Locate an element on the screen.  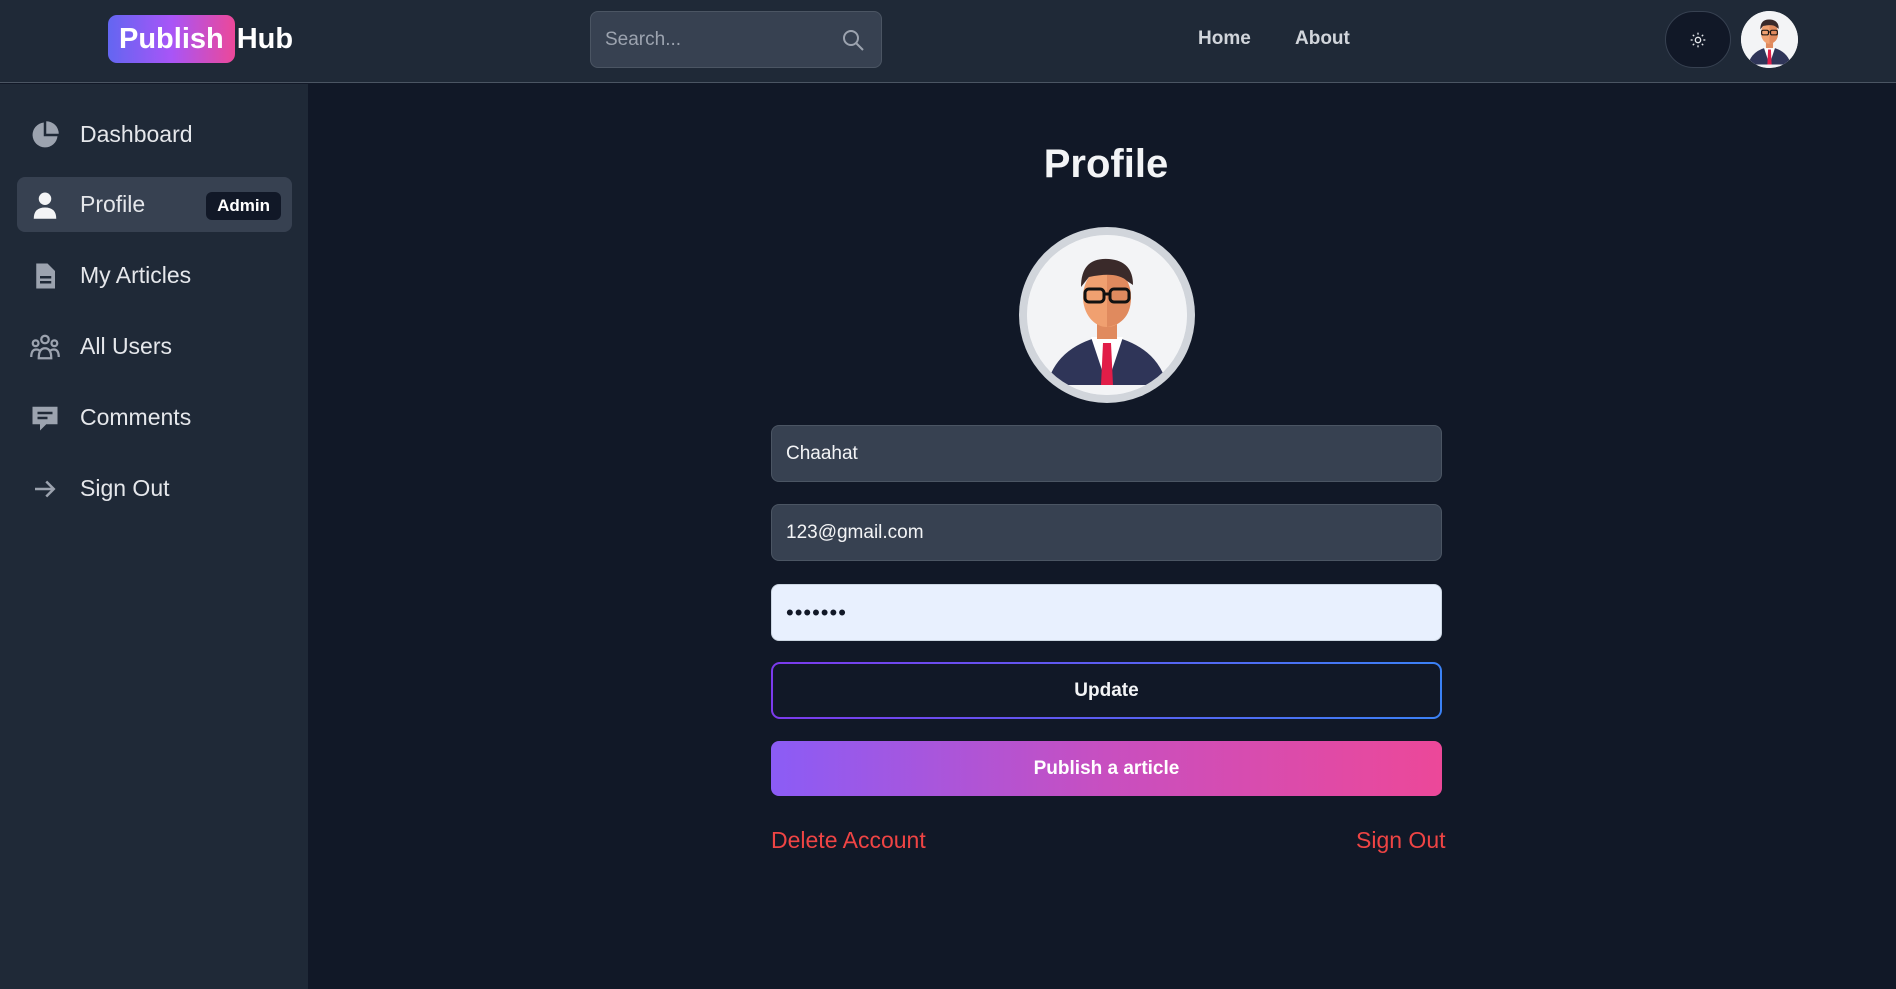
sidebar-item-all-users: All Users is located at coordinates (154, 346).